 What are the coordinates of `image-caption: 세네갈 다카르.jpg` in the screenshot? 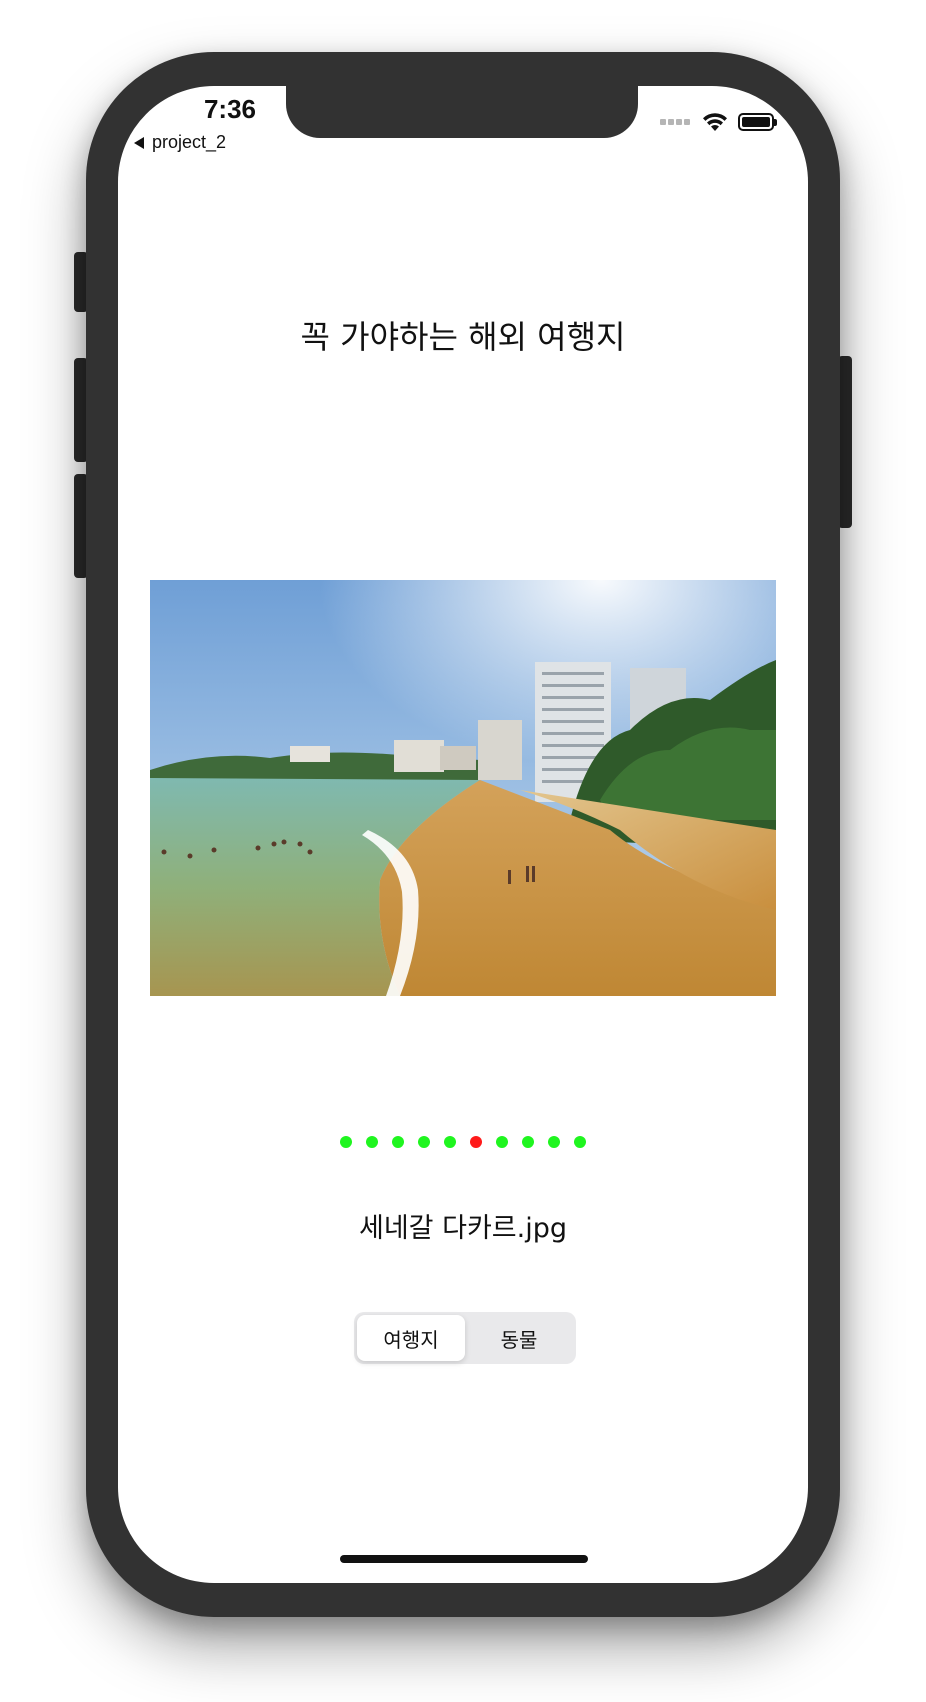 It's located at (463, 1228).